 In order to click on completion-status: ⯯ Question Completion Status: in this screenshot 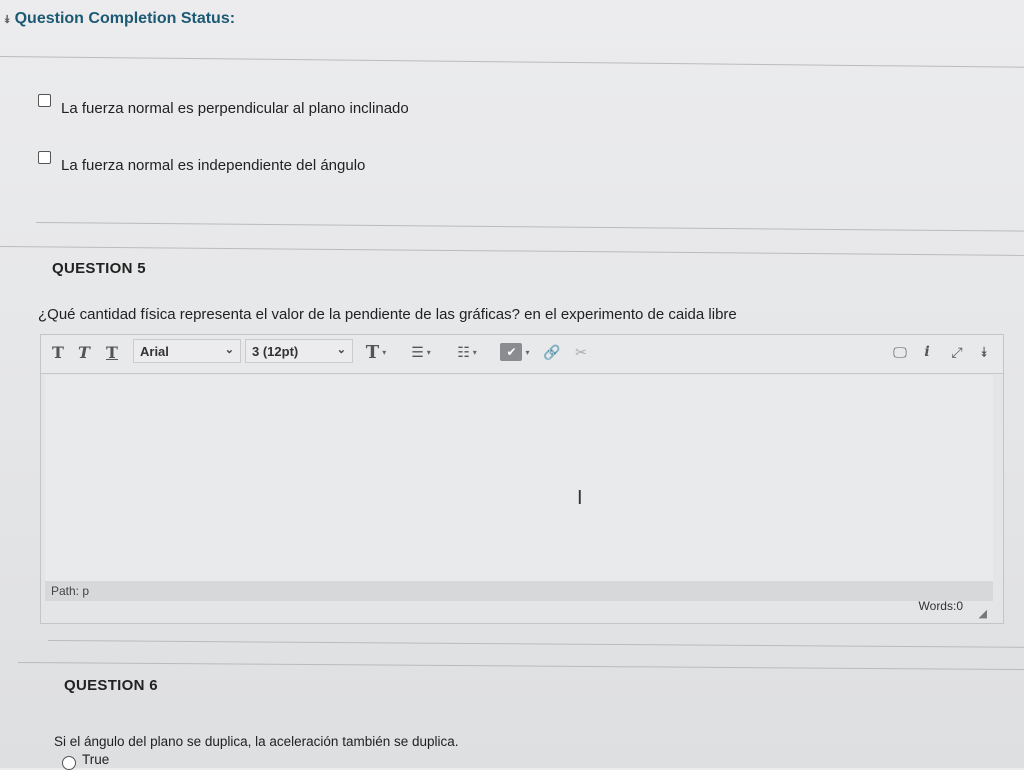, I will do `click(119, 19)`.